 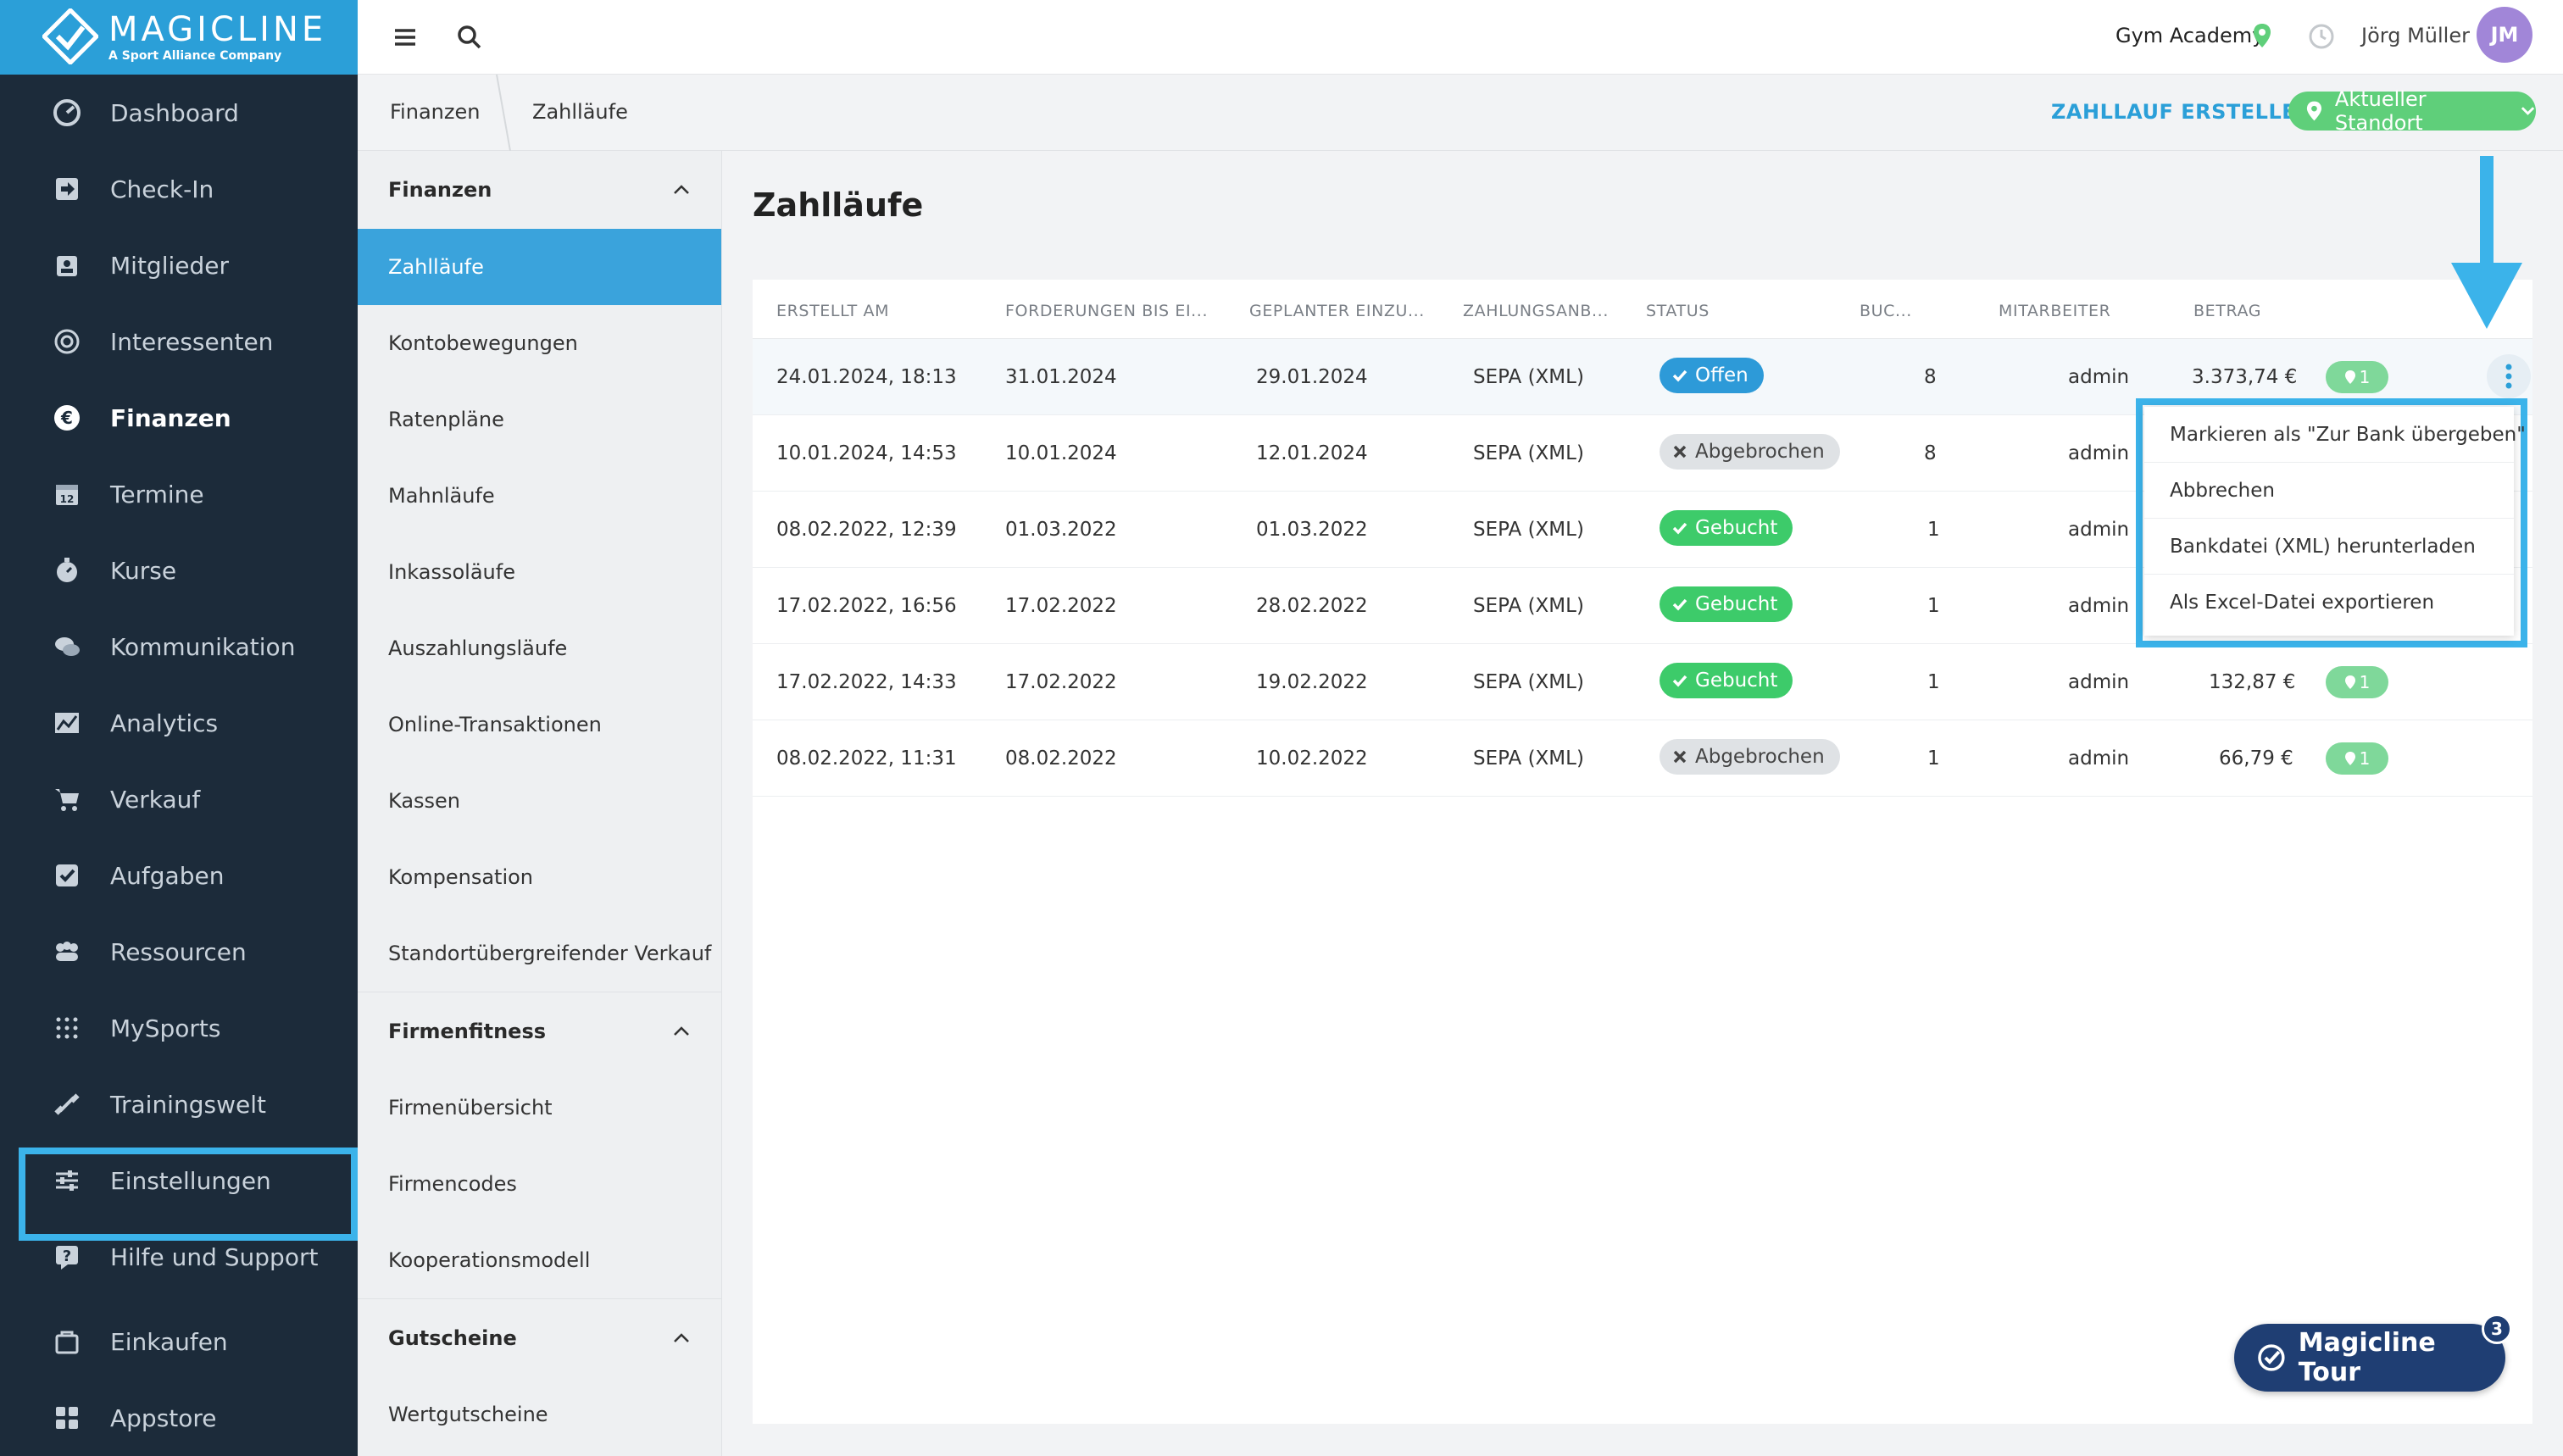 I want to click on gym-name: Gym Academy, so click(x=2189, y=36).